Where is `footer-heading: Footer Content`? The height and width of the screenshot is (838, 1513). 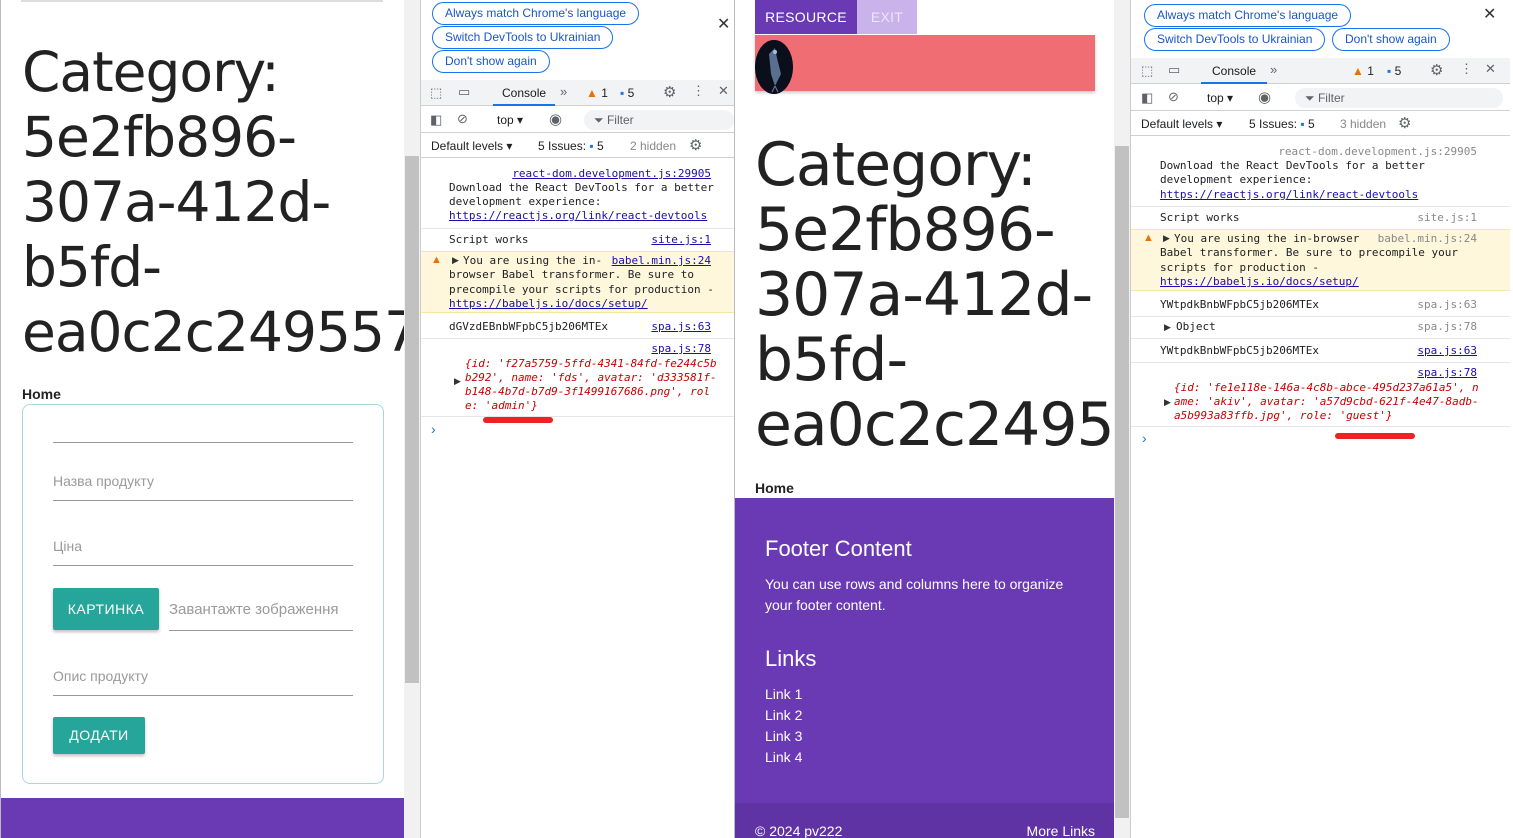
footer-heading: Footer Content is located at coordinates (838, 548).